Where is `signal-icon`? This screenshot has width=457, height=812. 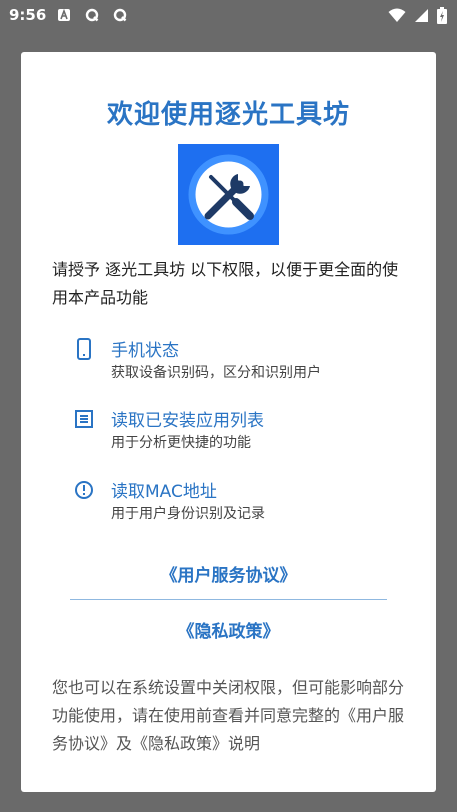
signal-icon is located at coordinates (421, 15).